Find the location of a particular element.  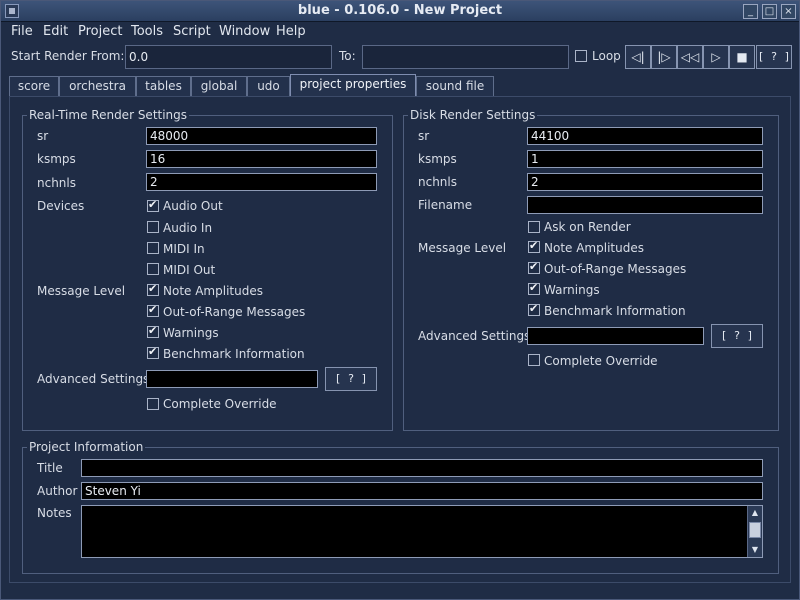

rt-sr-label: sr is located at coordinates (43, 136).